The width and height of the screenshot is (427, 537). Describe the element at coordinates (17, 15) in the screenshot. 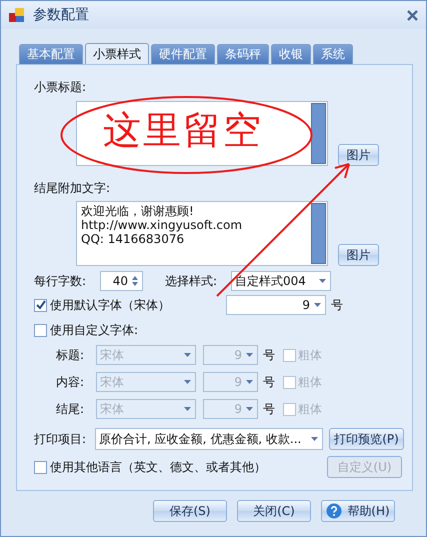

I see `app-icon` at that location.